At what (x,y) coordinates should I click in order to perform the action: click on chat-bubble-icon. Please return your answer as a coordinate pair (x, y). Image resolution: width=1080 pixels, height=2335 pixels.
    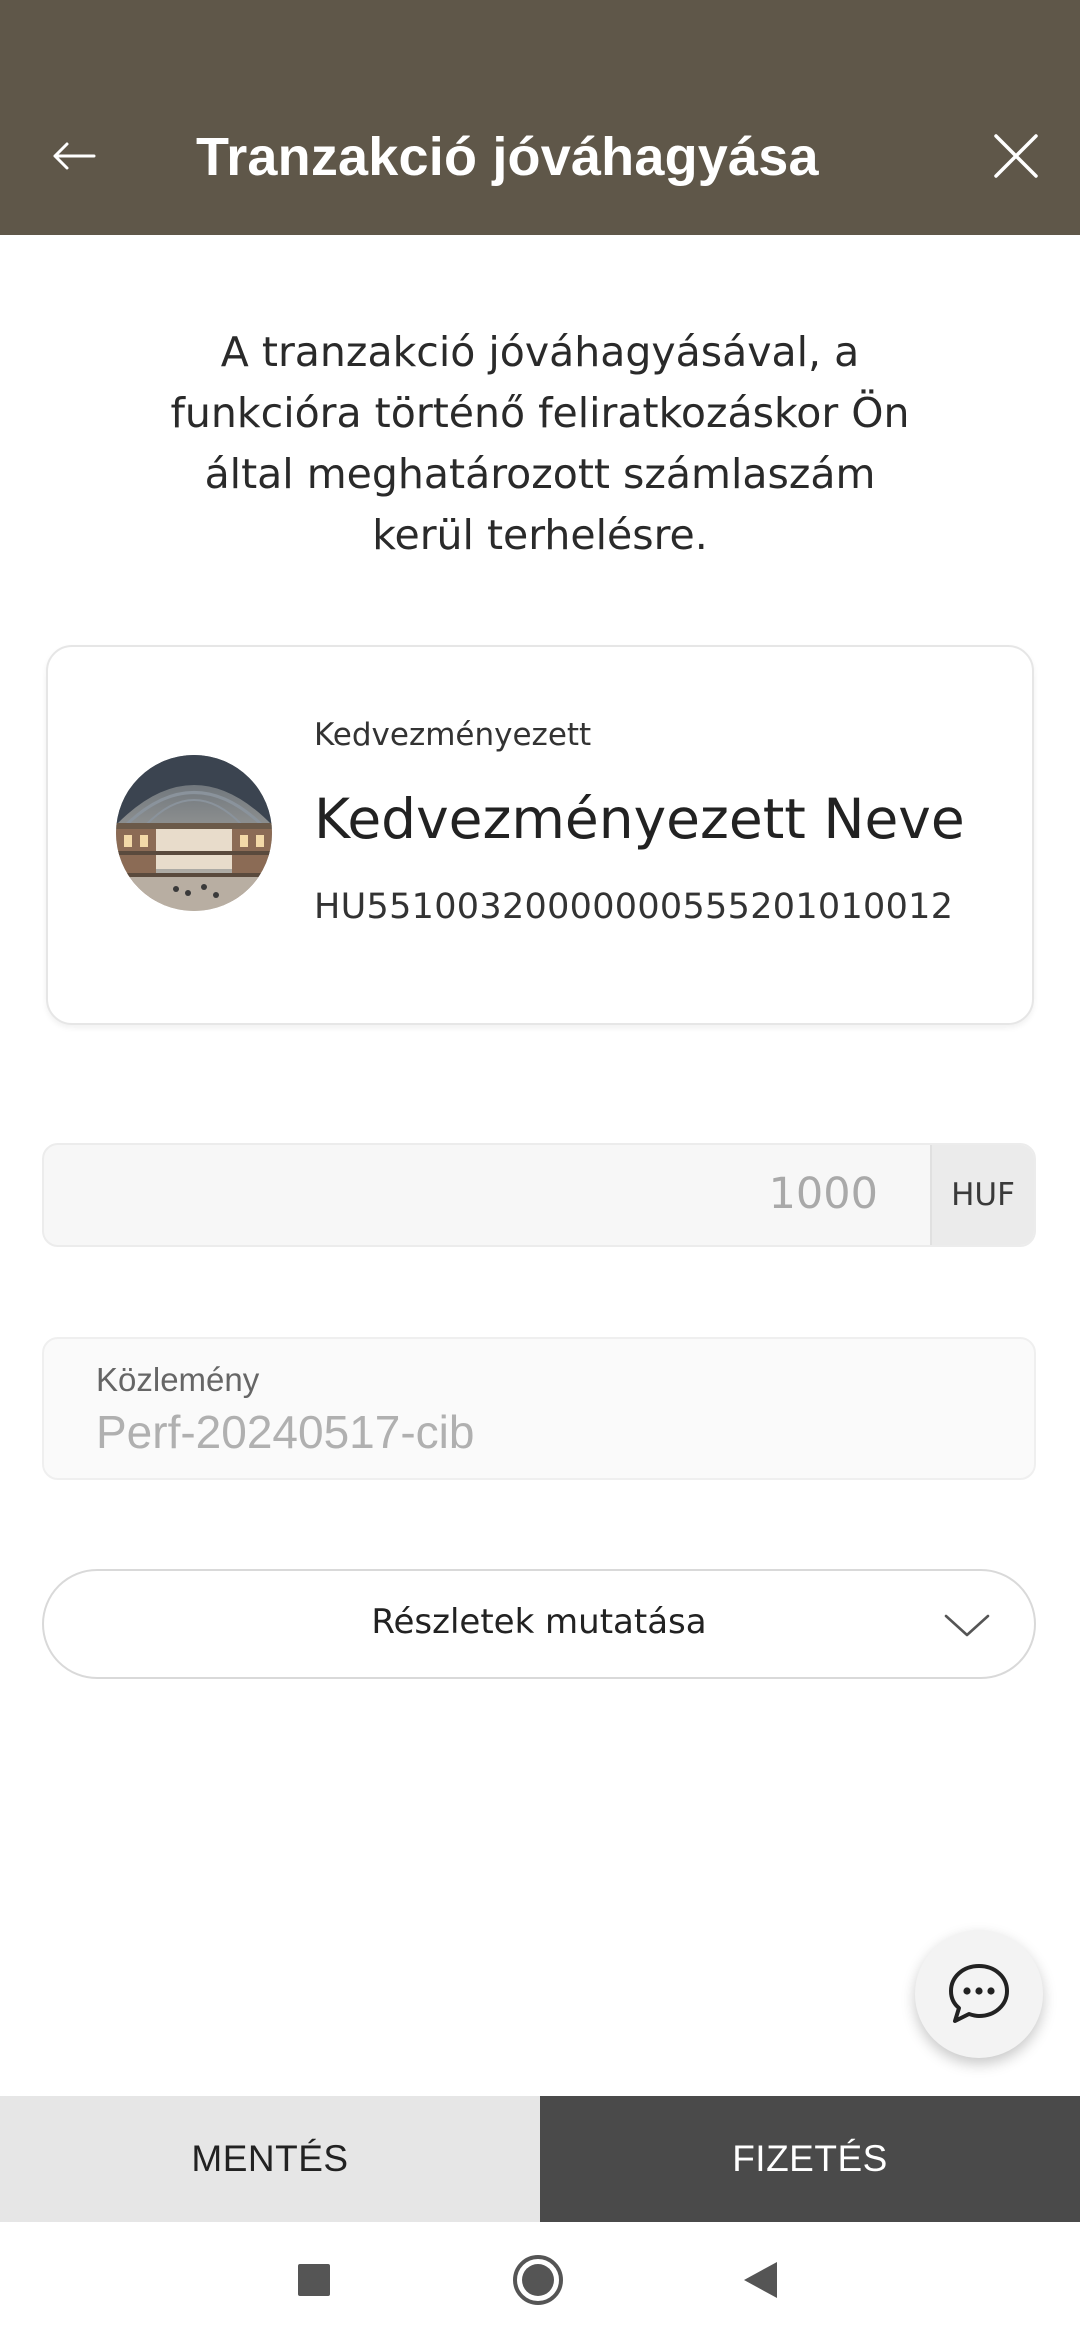
    Looking at the image, I should click on (979, 1993).